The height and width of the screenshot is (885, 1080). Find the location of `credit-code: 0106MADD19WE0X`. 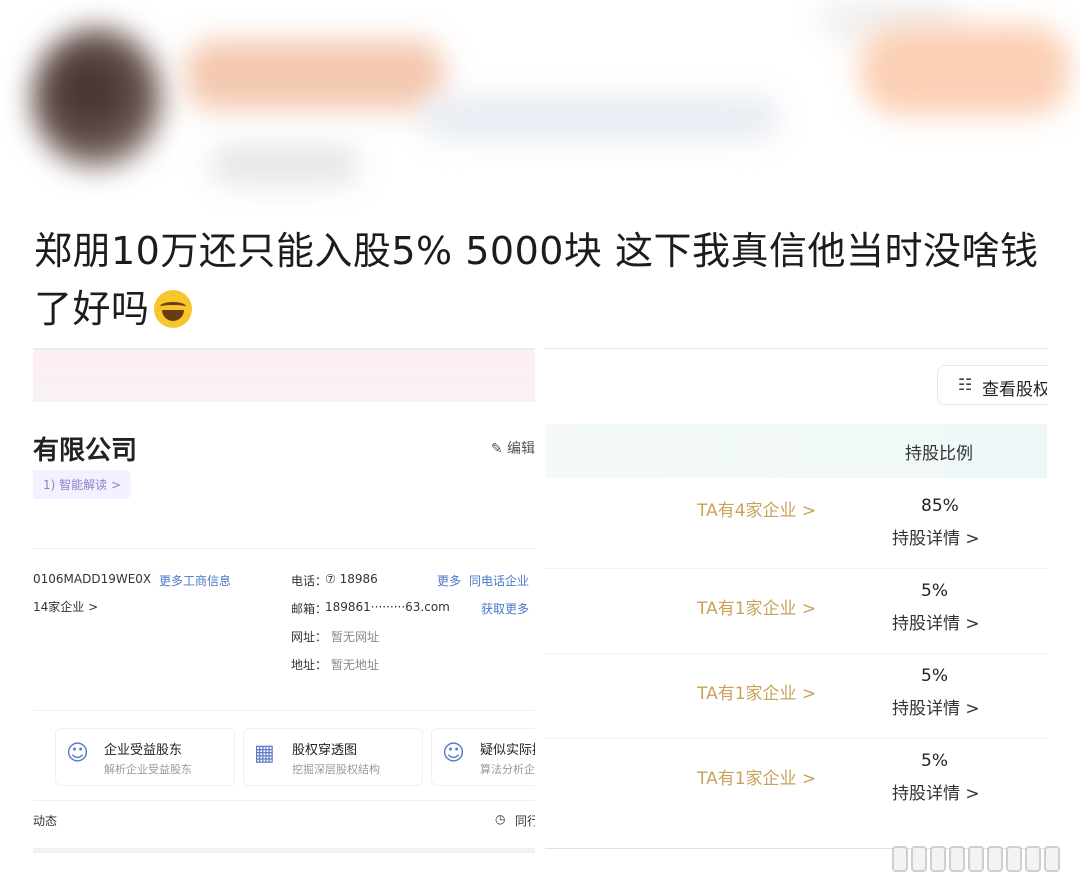

credit-code: 0106MADD19WE0X is located at coordinates (92, 579).